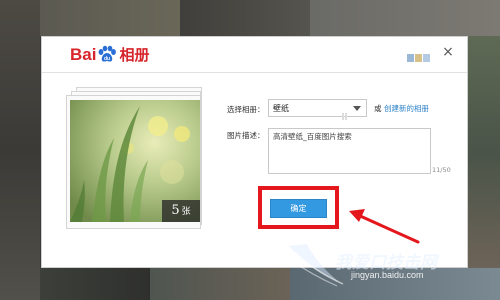 The image size is (500, 300). What do you see at coordinates (107, 54) in the screenshot?
I see `paw-icon: du` at bounding box center [107, 54].